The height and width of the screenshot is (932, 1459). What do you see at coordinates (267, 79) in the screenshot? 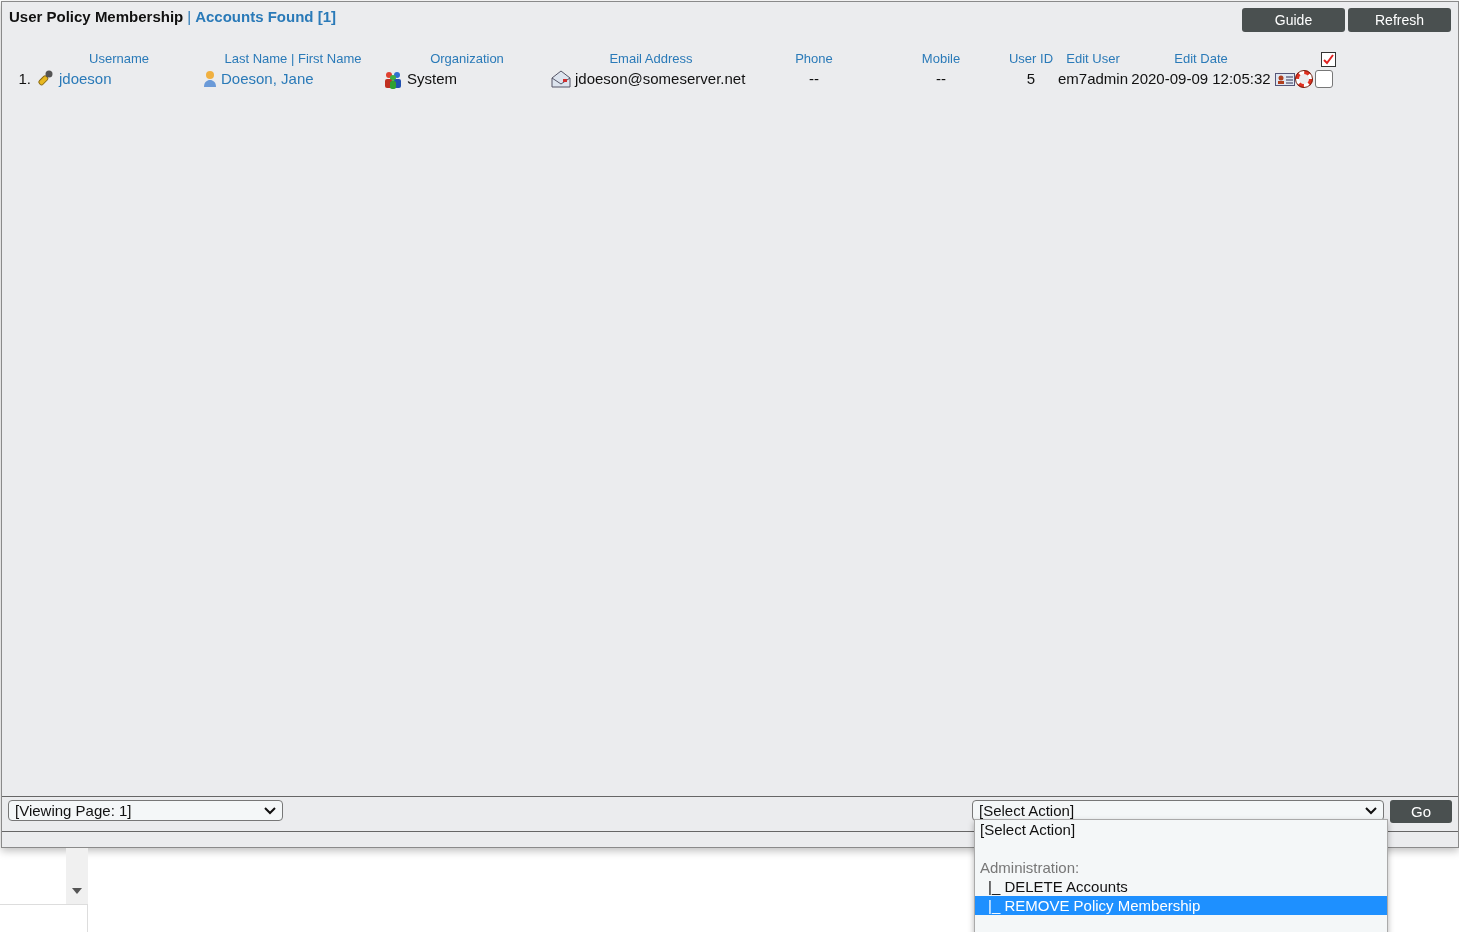
I see `name-link: Doeson, Jane` at bounding box center [267, 79].